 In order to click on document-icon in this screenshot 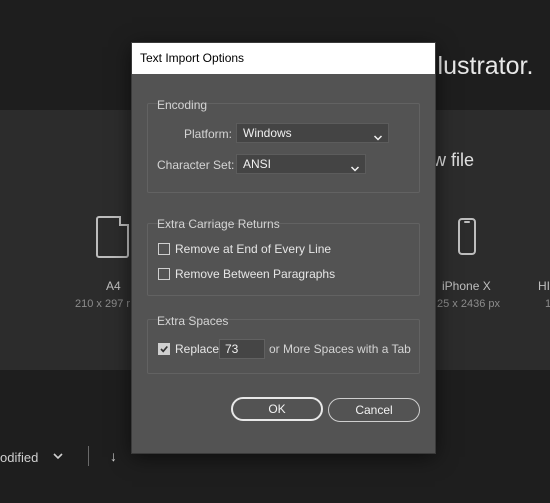, I will do `click(112, 237)`.